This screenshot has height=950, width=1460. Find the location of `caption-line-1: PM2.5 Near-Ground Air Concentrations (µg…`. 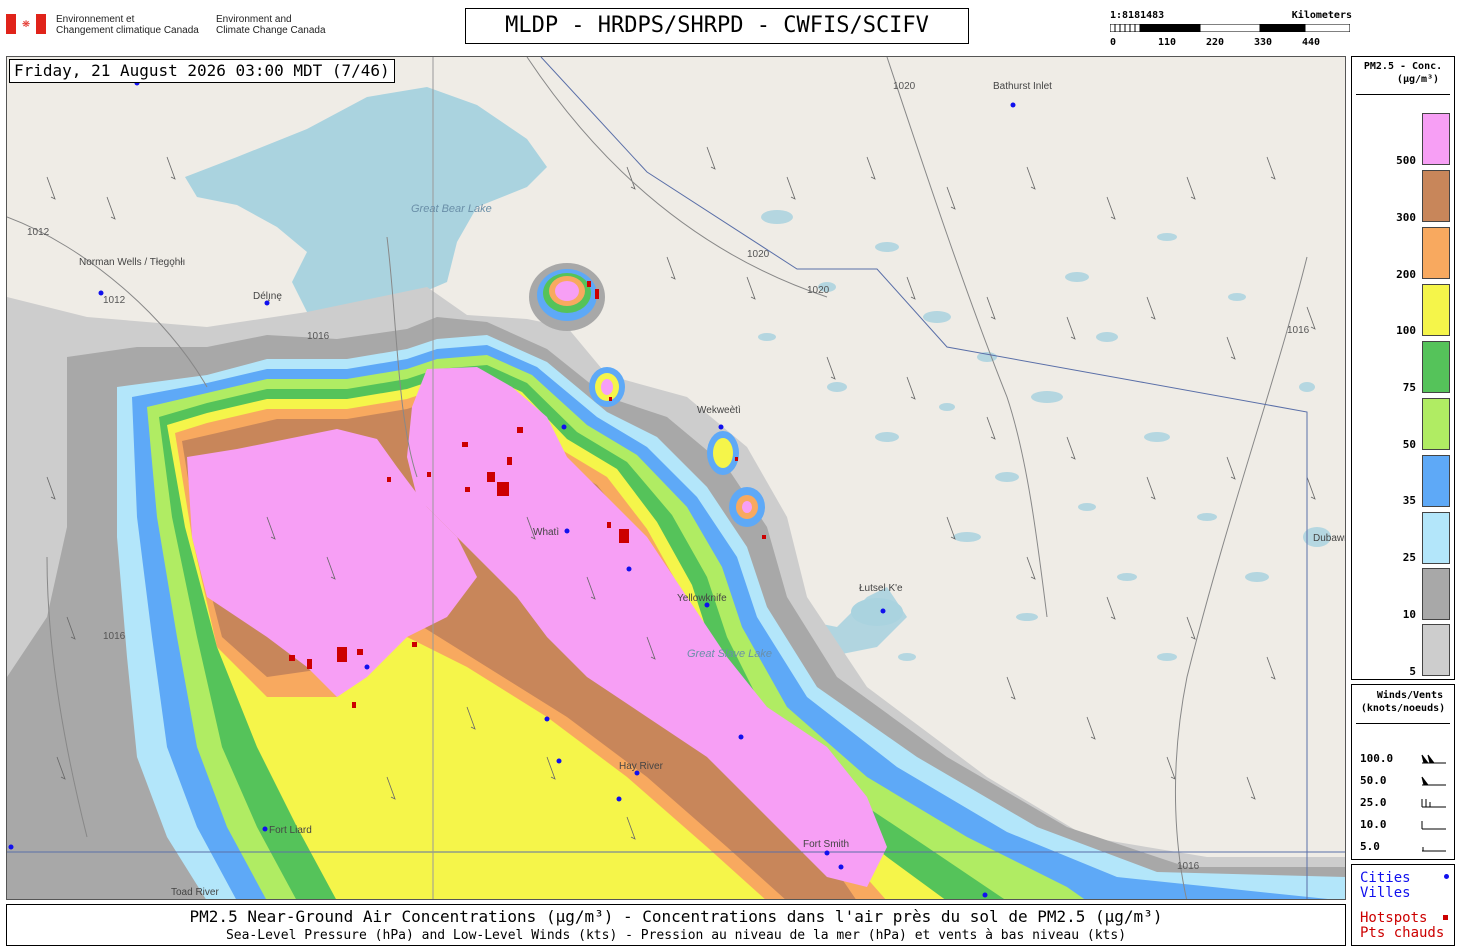

caption-line-1: PM2.5 Near-Ground Air Concentrations (µg… is located at coordinates (676, 916).